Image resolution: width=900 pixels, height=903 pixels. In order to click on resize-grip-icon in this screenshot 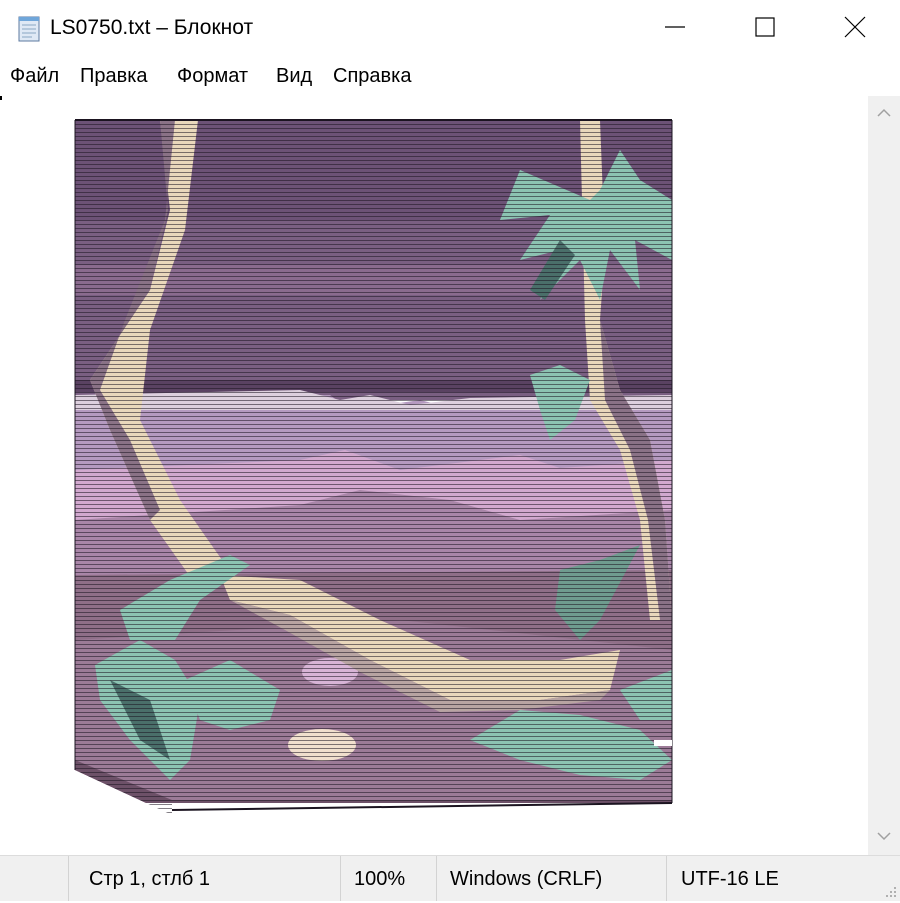, I will do `click(890, 891)`.